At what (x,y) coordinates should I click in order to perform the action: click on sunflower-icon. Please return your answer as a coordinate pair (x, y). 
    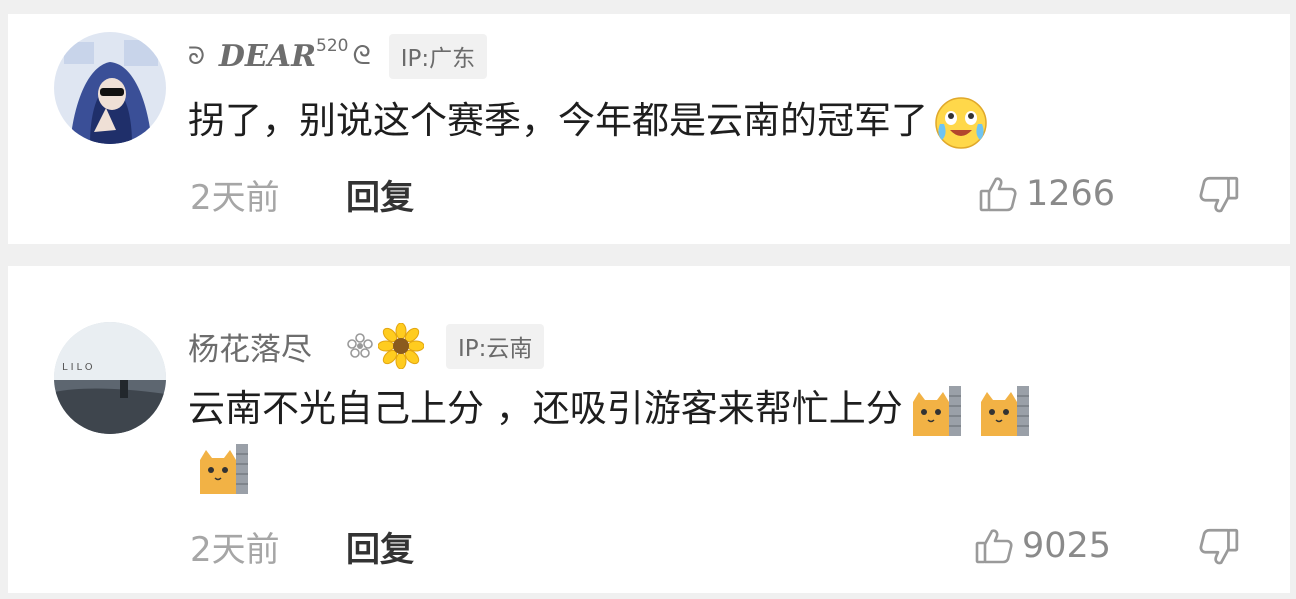
    Looking at the image, I should click on (401, 346).